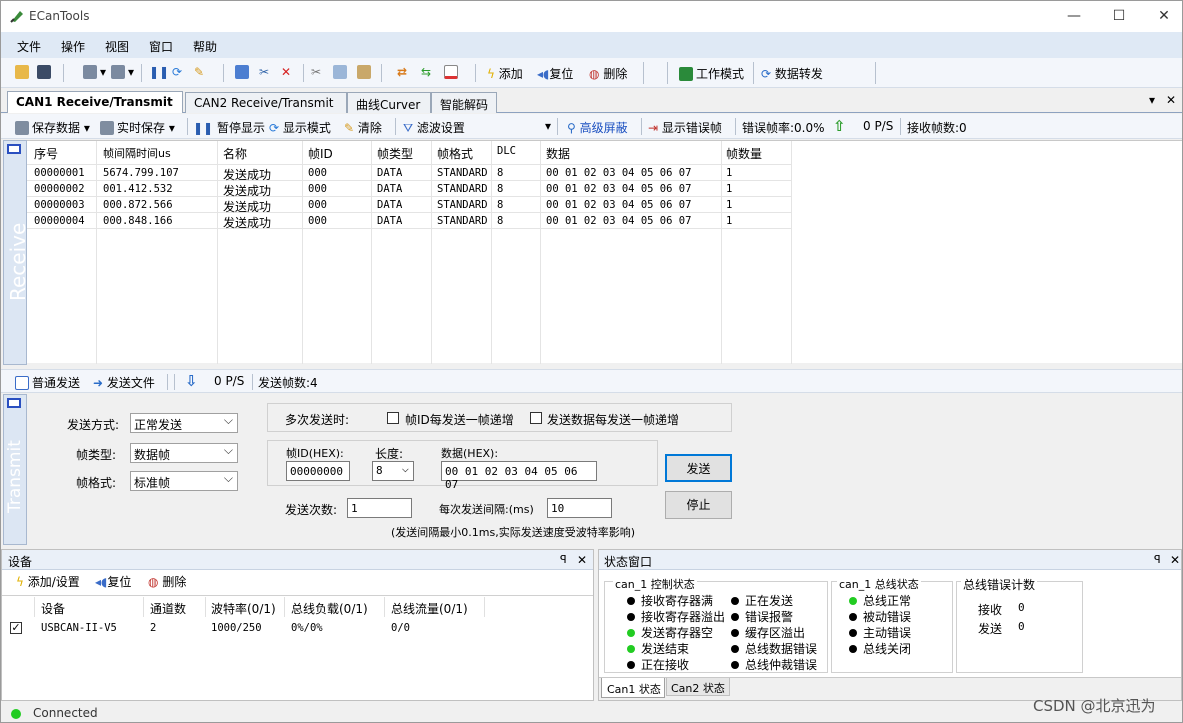 This screenshot has width=1183, height=723. Describe the element at coordinates (1164, 16) in the screenshot. I see `close-button: ✕` at that location.